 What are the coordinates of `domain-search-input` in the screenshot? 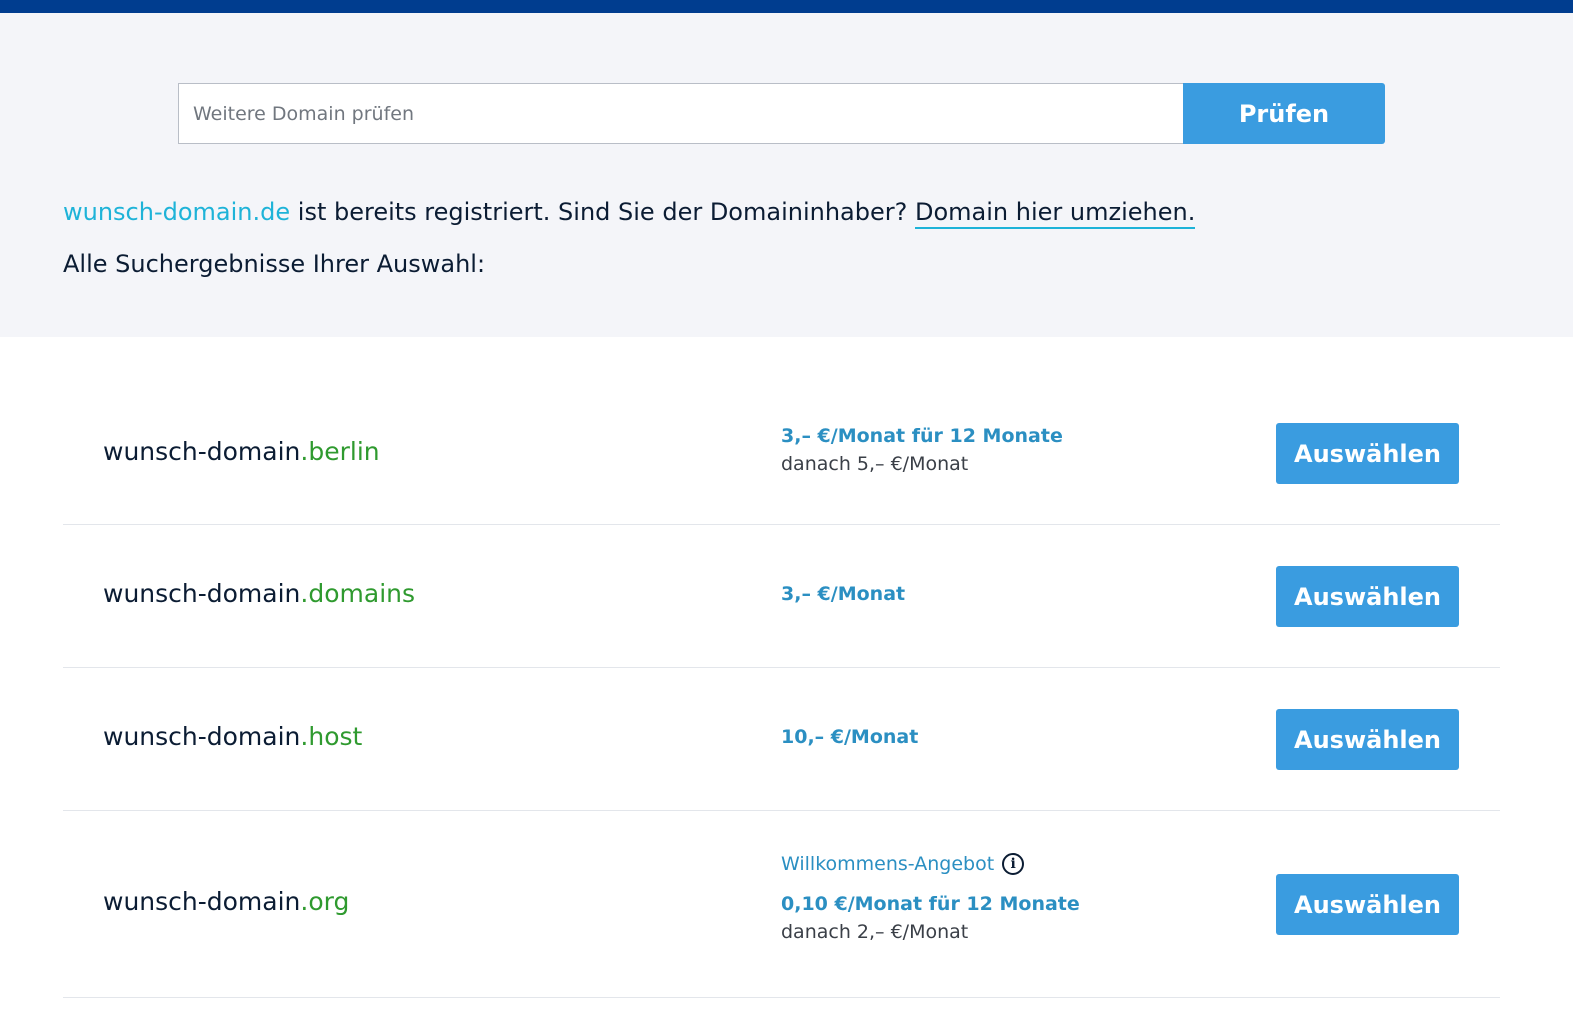 It's located at (680, 113).